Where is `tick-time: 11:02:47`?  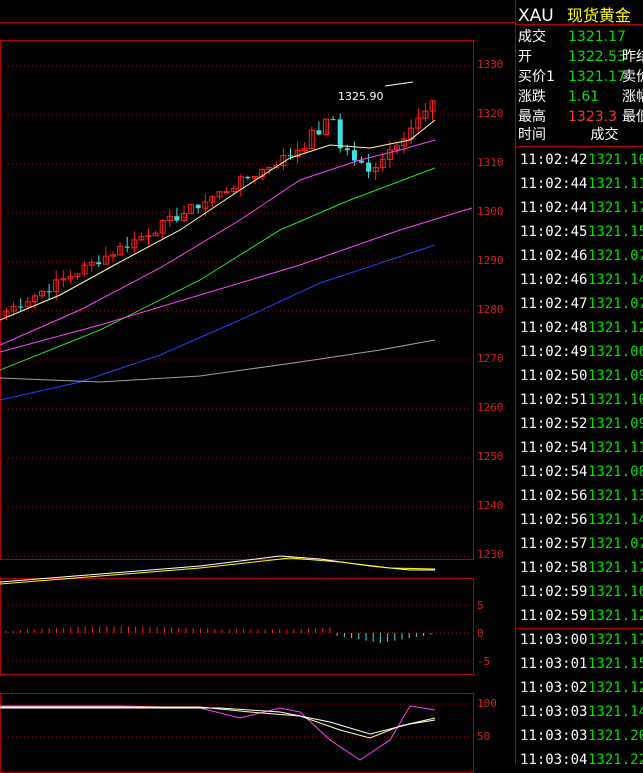
tick-time: 11:02:47 is located at coordinates (554, 304).